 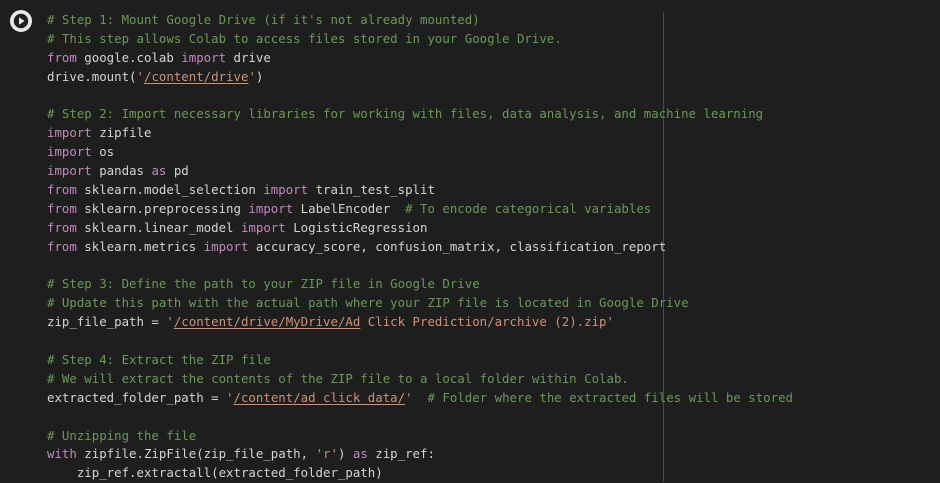 What do you see at coordinates (371, 190) in the screenshot?
I see `code-token-plain: train_test_split` at bounding box center [371, 190].